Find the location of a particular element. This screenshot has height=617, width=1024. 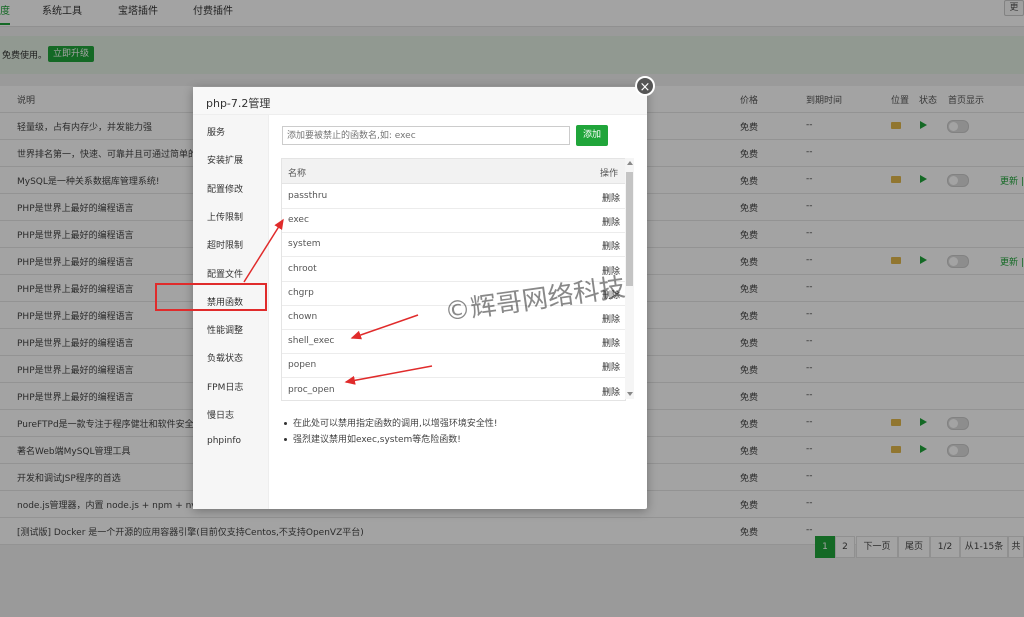

function-row: popen 删除 is located at coordinates (453, 366).